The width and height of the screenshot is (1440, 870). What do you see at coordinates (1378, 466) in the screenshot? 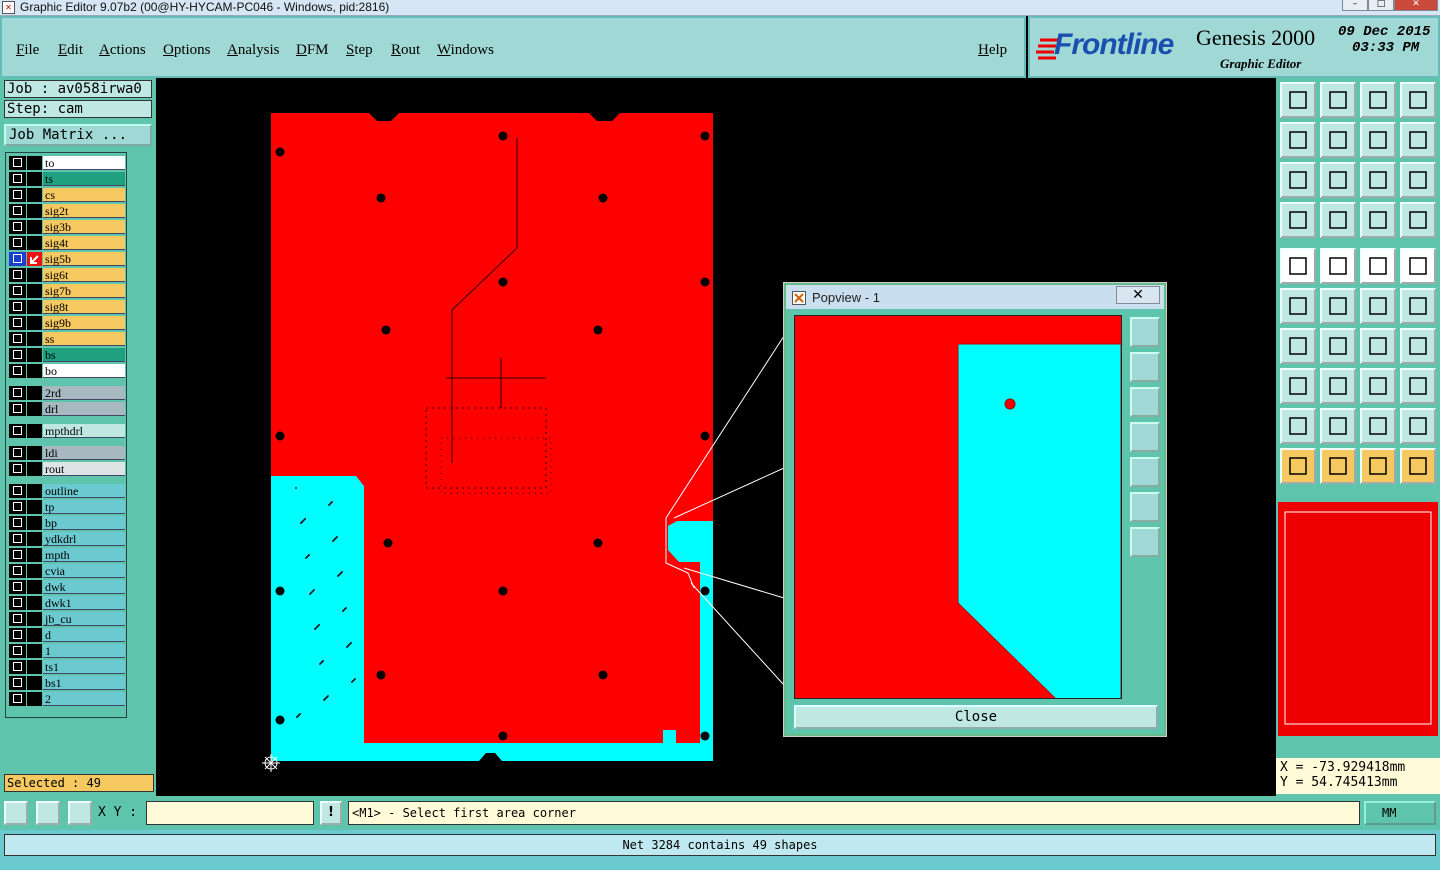
I see `select-circle-icon` at bounding box center [1378, 466].